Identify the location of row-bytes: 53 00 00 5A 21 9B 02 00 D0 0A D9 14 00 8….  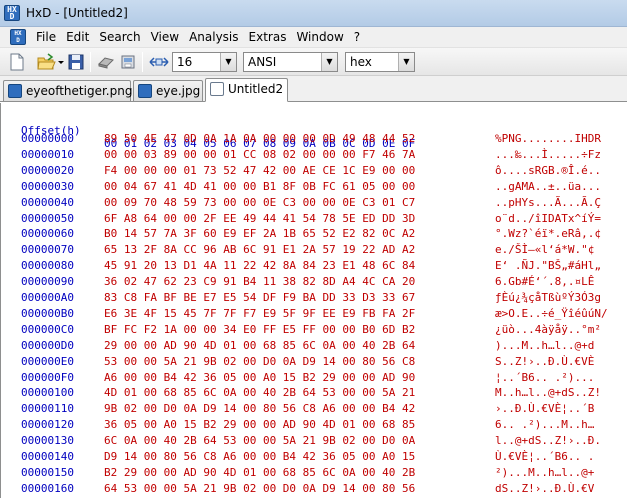
(259, 361).